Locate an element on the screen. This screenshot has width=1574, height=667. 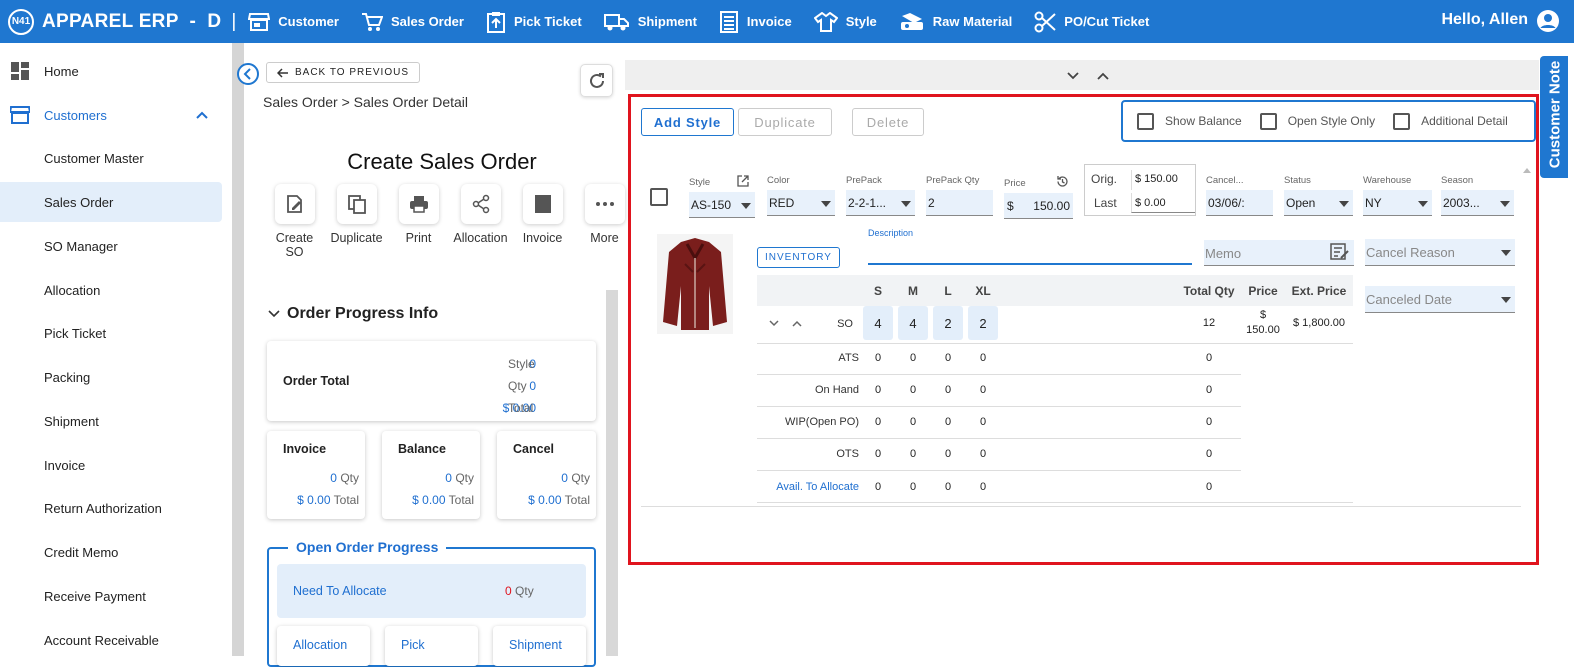
so-total-qty: 12 is located at coordinates (1209, 323).